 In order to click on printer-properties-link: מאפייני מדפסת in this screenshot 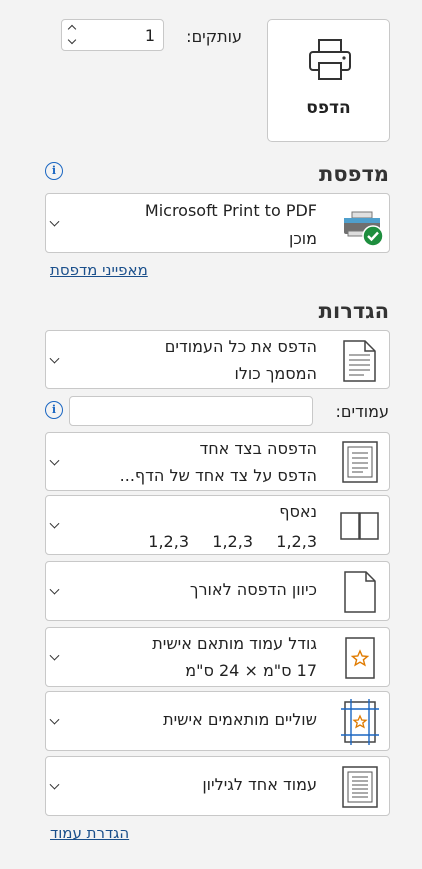, I will do `click(99, 270)`.